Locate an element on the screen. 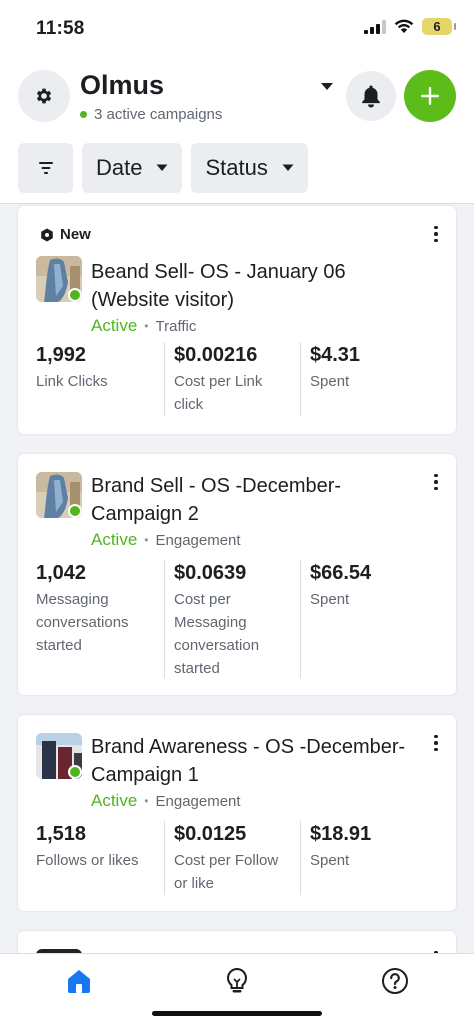 Image resolution: width=474 pixels, height=1025 pixels. bell-icon is located at coordinates (371, 96).